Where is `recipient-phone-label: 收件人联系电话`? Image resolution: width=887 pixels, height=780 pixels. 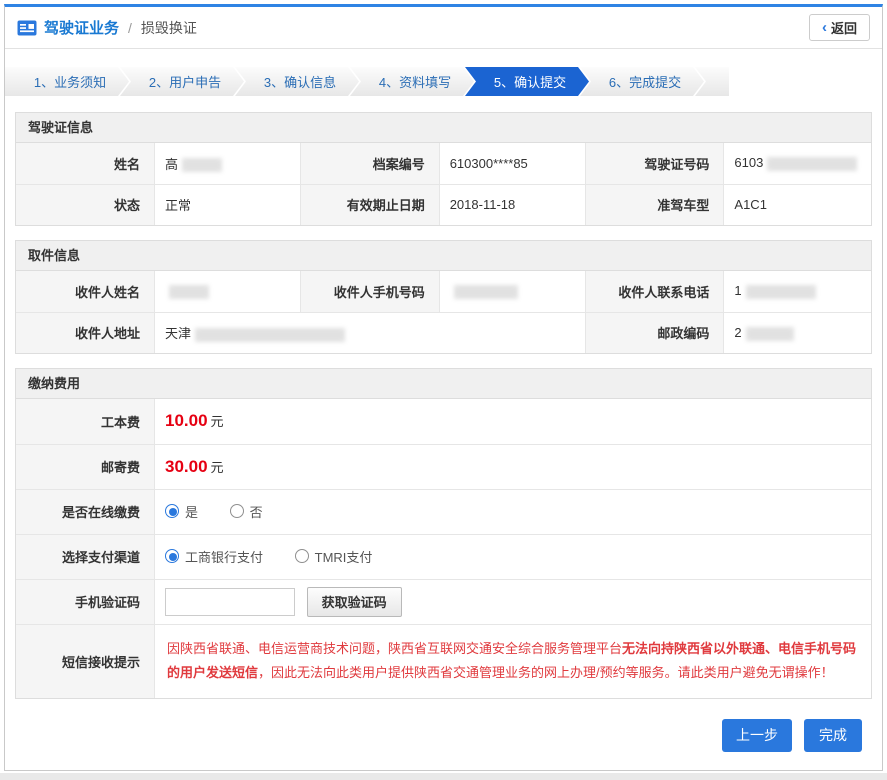 recipient-phone-label: 收件人联系电话 is located at coordinates (654, 292).